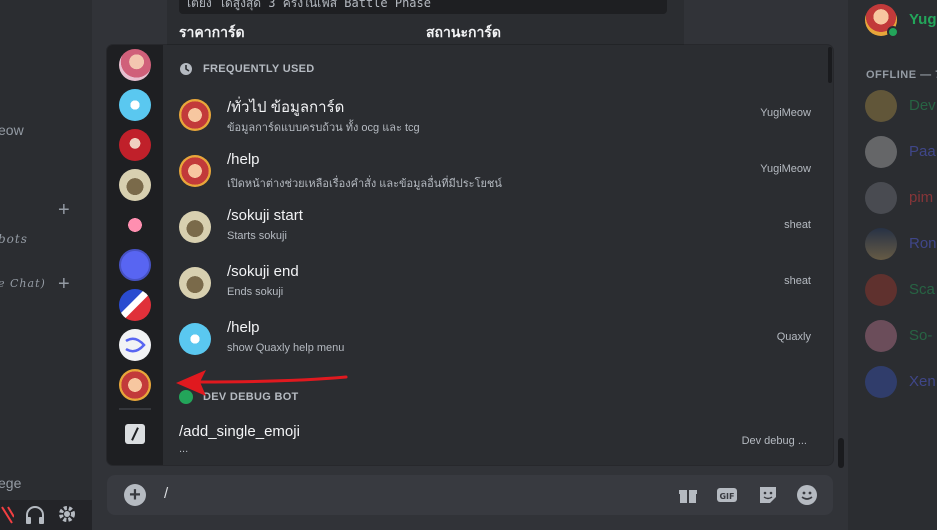  Describe the element at coordinates (186, 397) in the screenshot. I see `dev-bot-icon` at that location.